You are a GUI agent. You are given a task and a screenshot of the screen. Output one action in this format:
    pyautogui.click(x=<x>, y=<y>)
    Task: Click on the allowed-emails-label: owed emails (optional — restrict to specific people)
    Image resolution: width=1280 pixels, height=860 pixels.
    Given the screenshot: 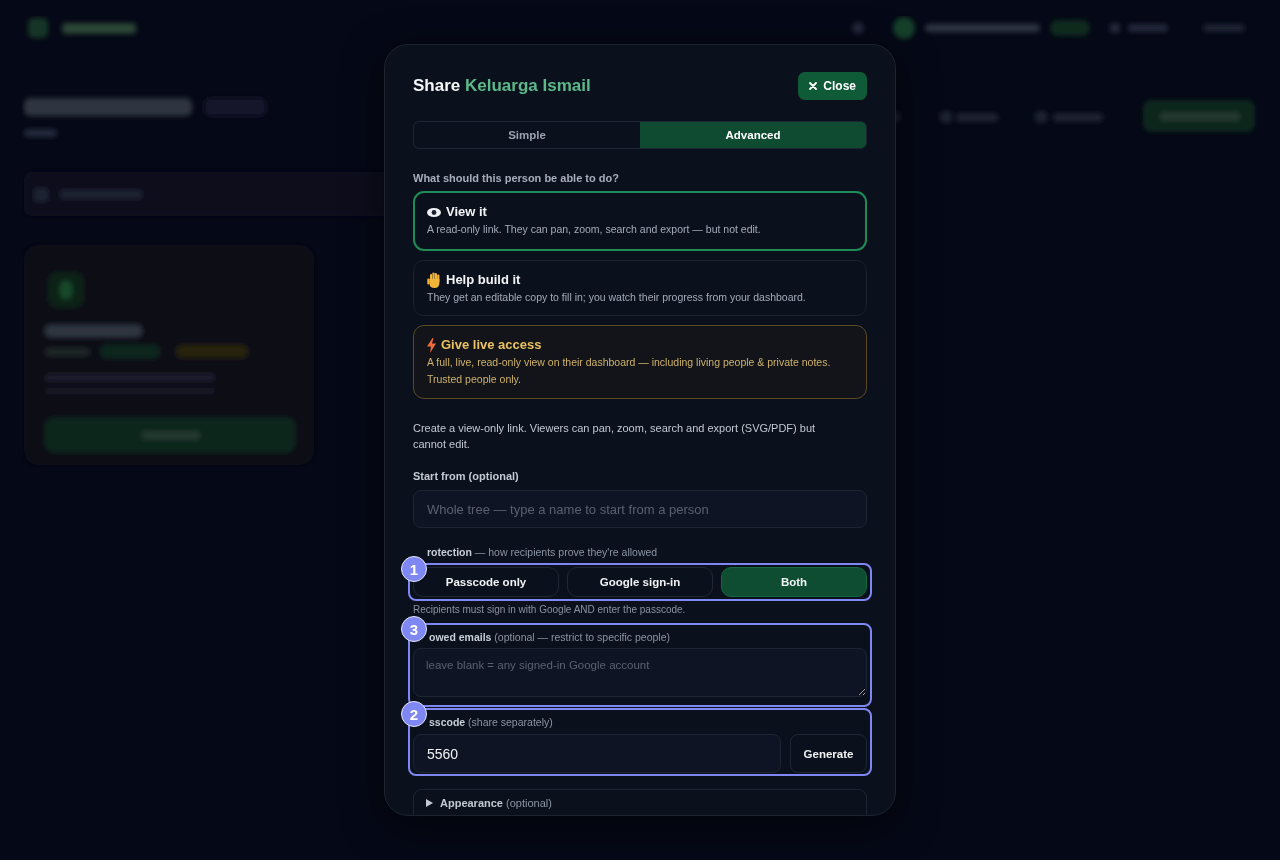 What is the action you would take?
    pyautogui.click(x=550, y=637)
    